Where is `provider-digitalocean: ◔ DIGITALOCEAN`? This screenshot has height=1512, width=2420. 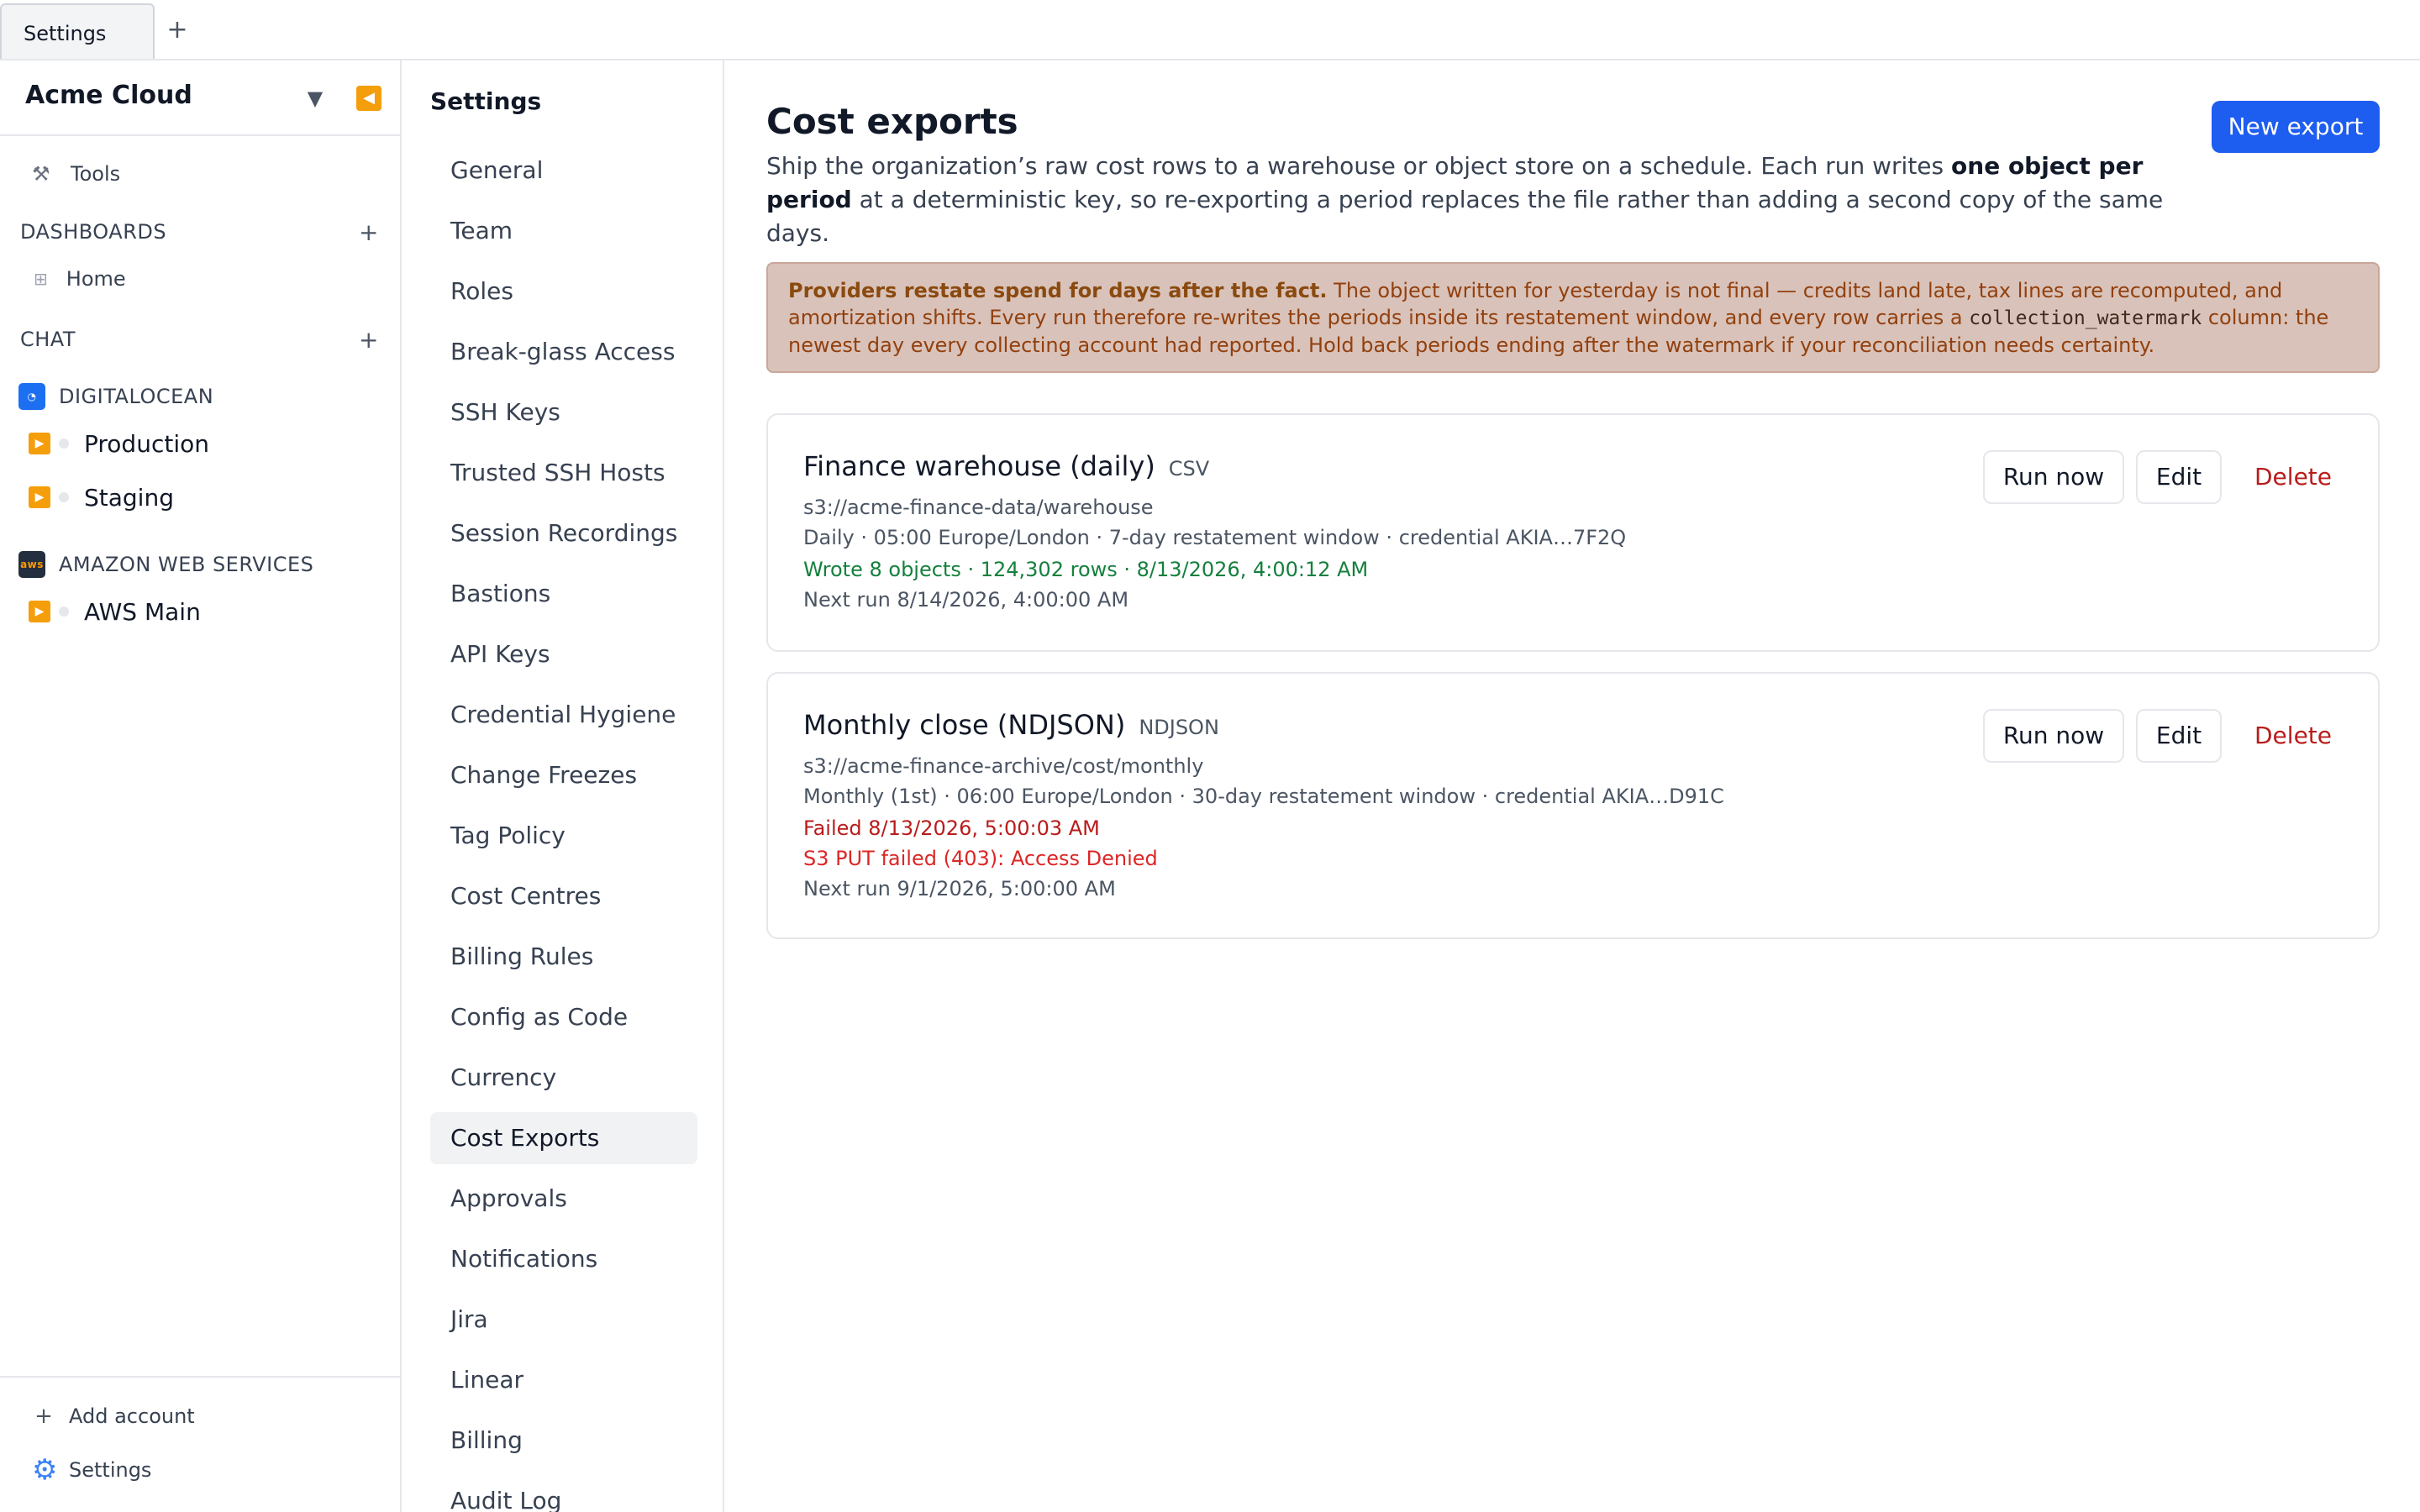
provider-digitalocean: ◔ DIGITALOCEAN is located at coordinates (116, 396).